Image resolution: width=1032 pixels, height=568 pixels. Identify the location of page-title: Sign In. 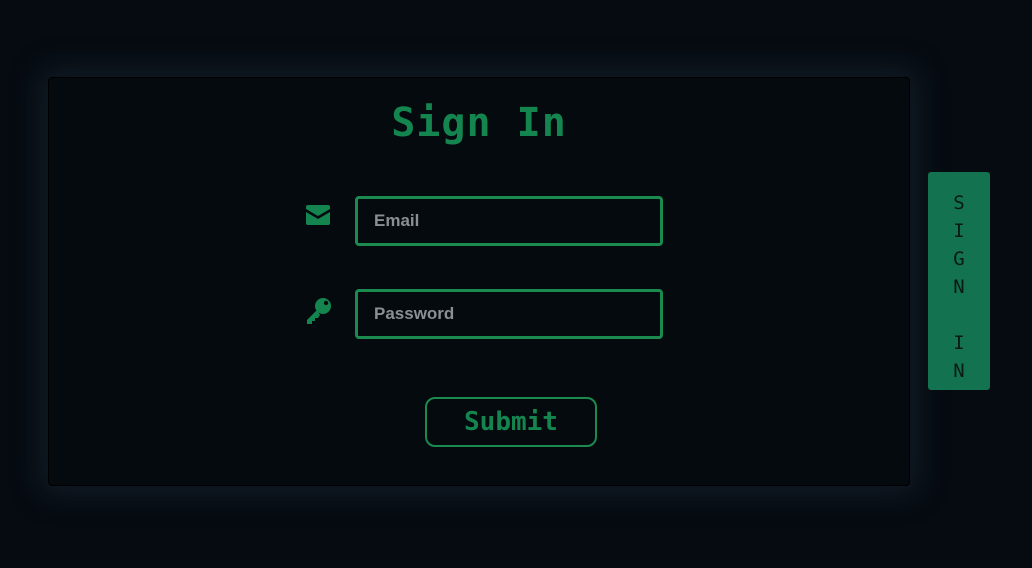
(479, 123).